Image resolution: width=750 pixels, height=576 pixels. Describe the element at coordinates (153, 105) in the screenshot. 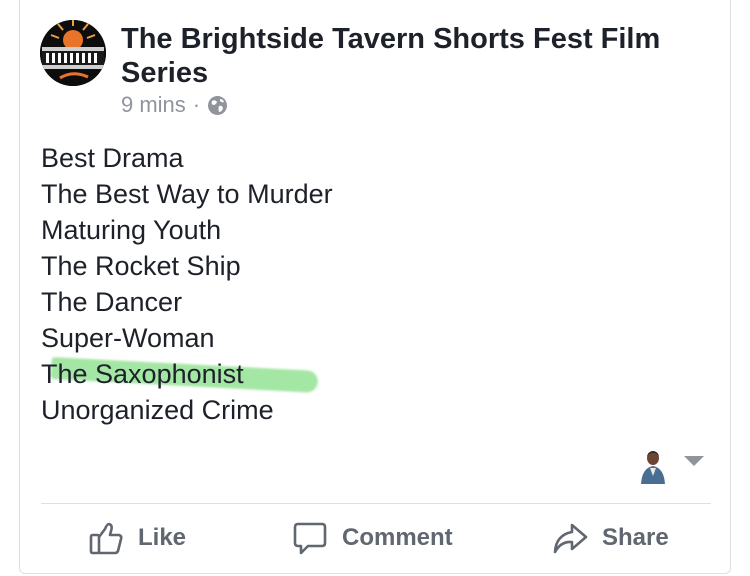

I see `post-timestamp: 9 mins` at that location.